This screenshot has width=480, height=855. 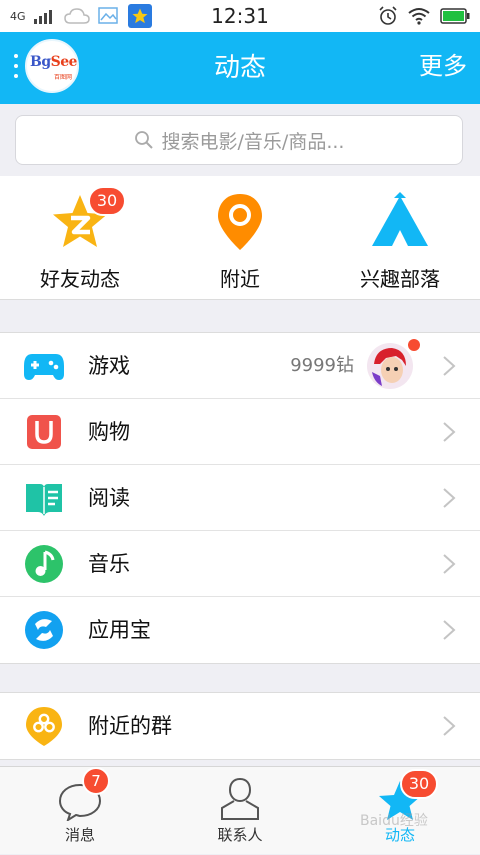 What do you see at coordinates (390, 366) in the screenshot?
I see `game-character-avatar` at bounding box center [390, 366].